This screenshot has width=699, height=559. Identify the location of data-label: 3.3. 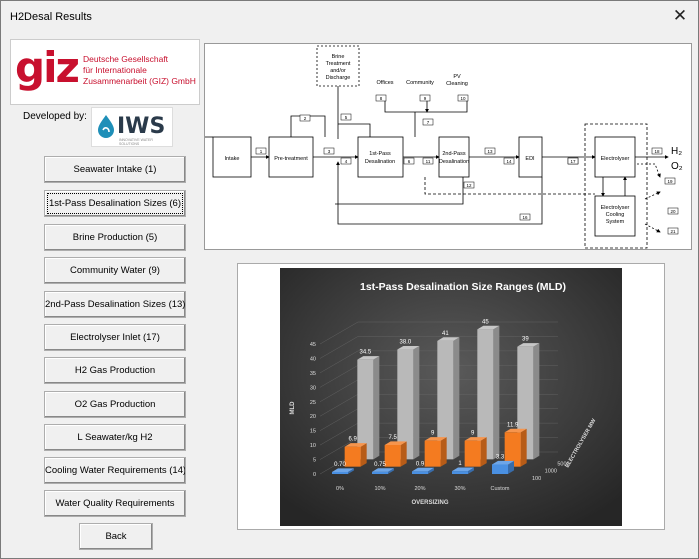
(500, 457).